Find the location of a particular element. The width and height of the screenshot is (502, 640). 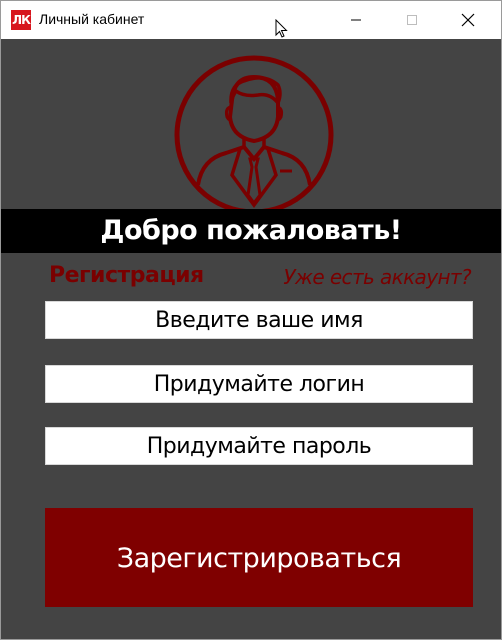

register-button: Зарегистрироваться is located at coordinates (259, 557).